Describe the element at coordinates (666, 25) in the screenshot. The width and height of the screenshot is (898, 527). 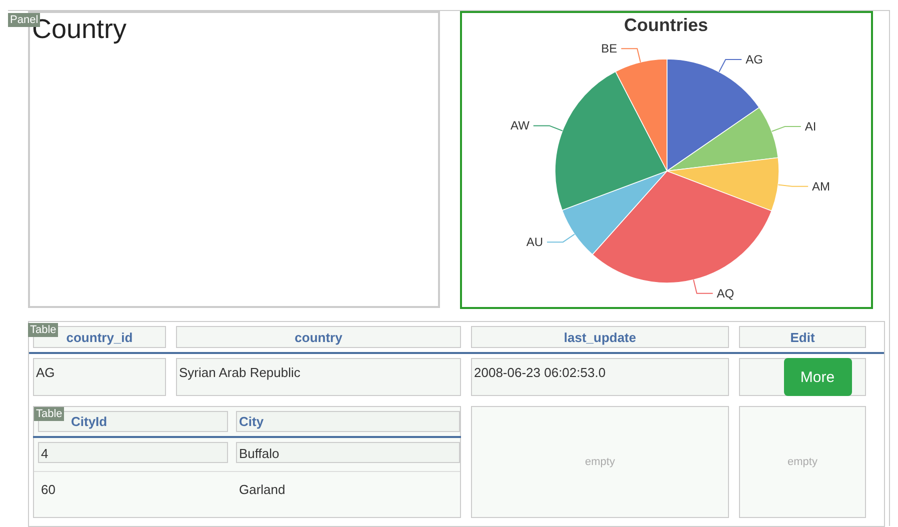
I see `chart-title: Countries` at that location.